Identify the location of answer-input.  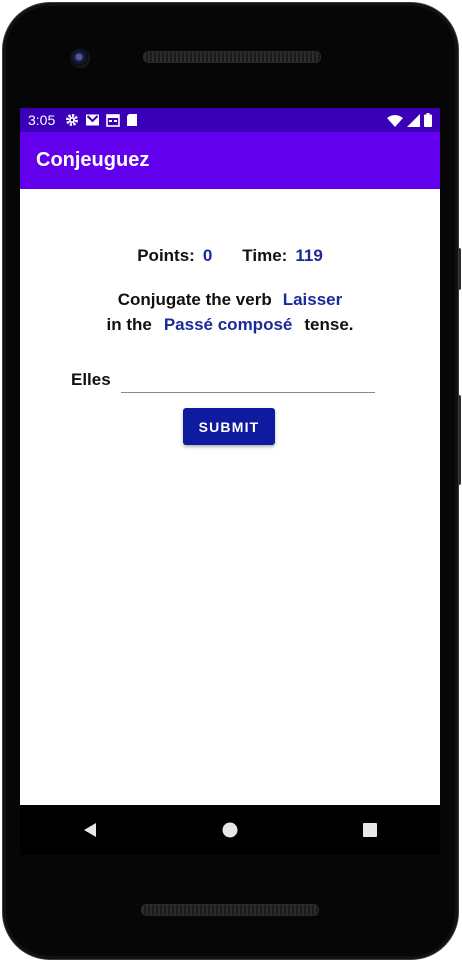
(247, 379).